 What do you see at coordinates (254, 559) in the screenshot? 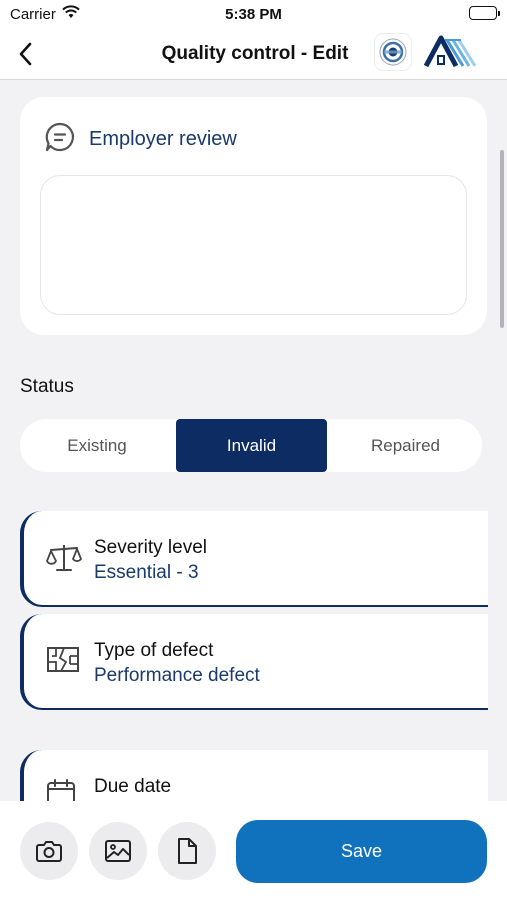
I see `severity-level-field: Severity level Essential - 3` at bounding box center [254, 559].